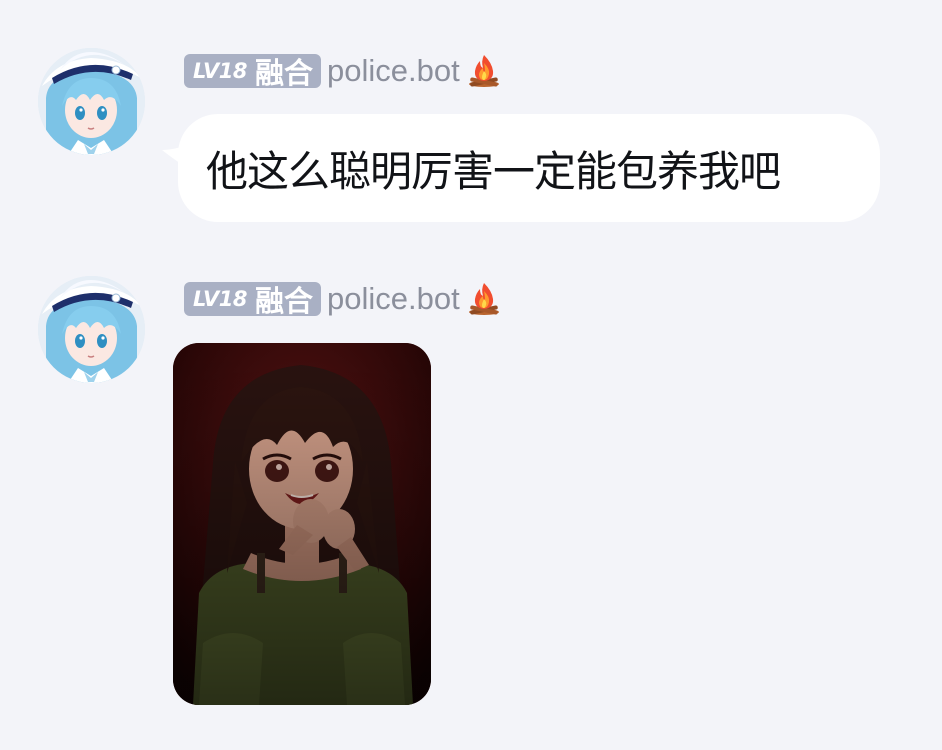 This screenshot has height=750, width=942. What do you see at coordinates (493, 171) in the screenshot?
I see `message-text: 他这么聪明厉害一定能包养我吧` at bounding box center [493, 171].